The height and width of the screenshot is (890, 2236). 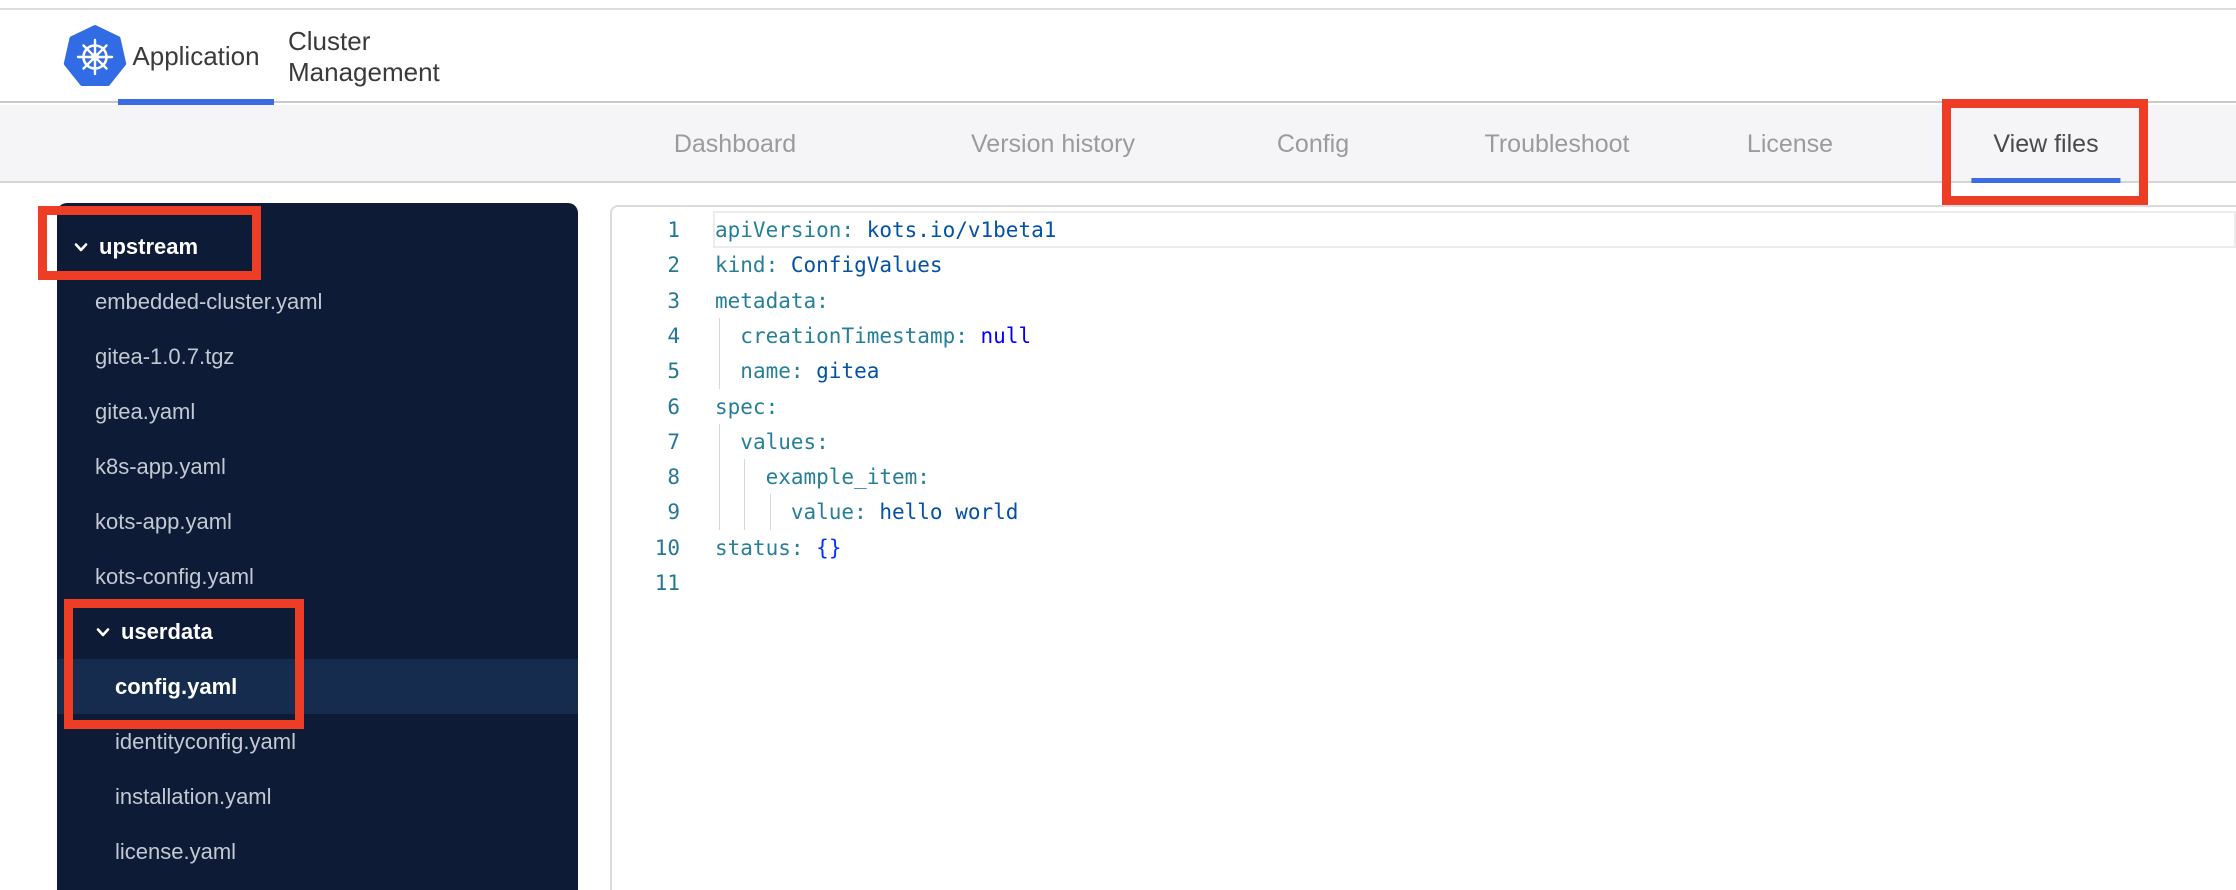 What do you see at coordinates (673, 441) in the screenshot?
I see `line-number: 7` at bounding box center [673, 441].